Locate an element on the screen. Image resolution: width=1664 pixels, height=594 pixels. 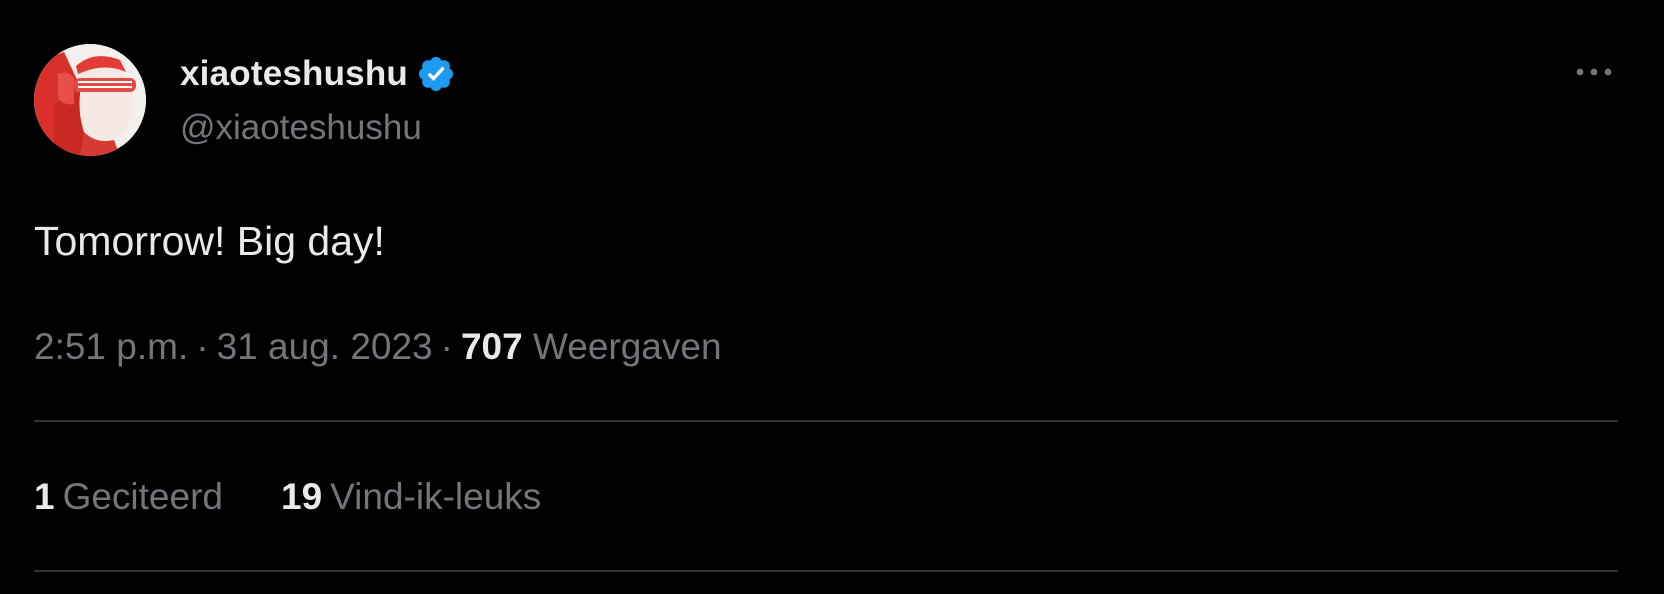
quotes-stat: 1 Geciteerd is located at coordinates (128, 497).